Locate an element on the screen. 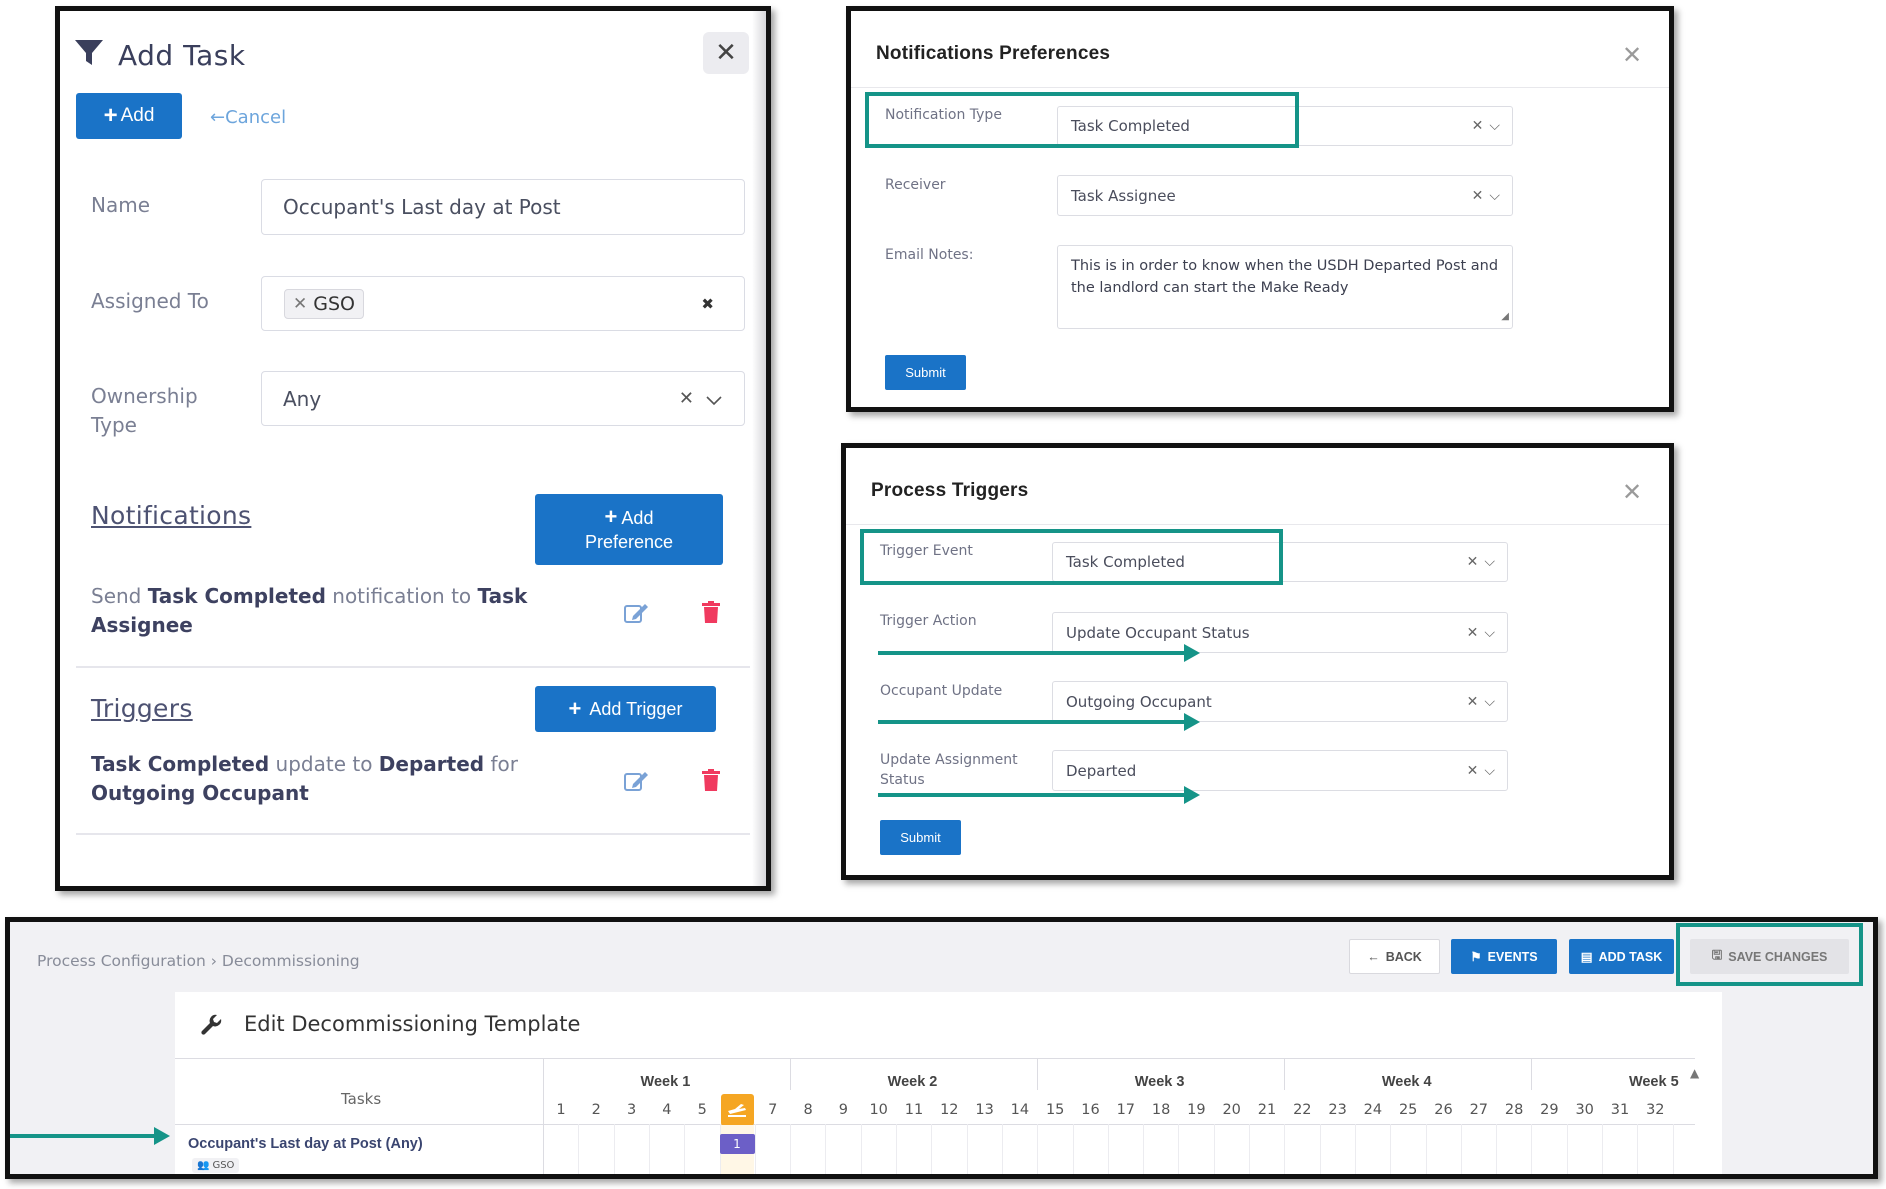 The image size is (1886, 1189). day-header: 25 is located at coordinates (1408, 1110).